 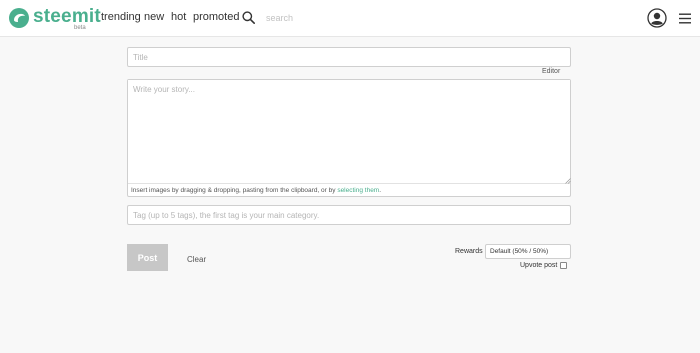 What do you see at coordinates (380, 190) in the screenshot?
I see `upload-hint-end: .` at bounding box center [380, 190].